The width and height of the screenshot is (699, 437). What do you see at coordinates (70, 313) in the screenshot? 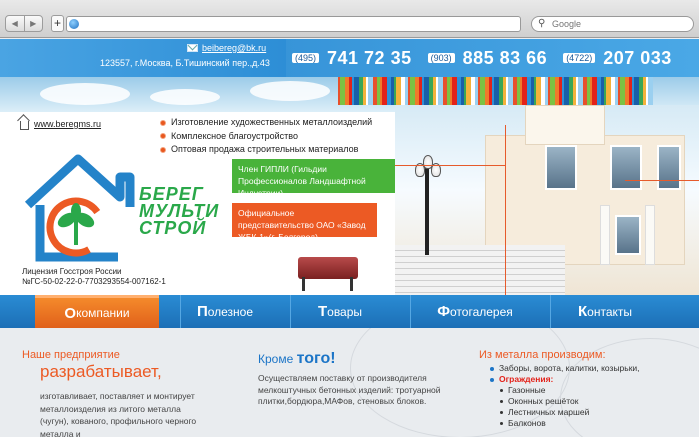
I see `nav-initial: О` at bounding box center [70, 313].